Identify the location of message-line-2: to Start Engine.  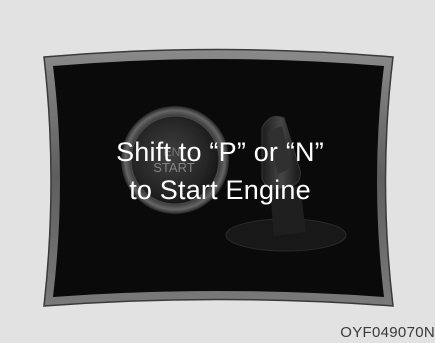
(220, 190).